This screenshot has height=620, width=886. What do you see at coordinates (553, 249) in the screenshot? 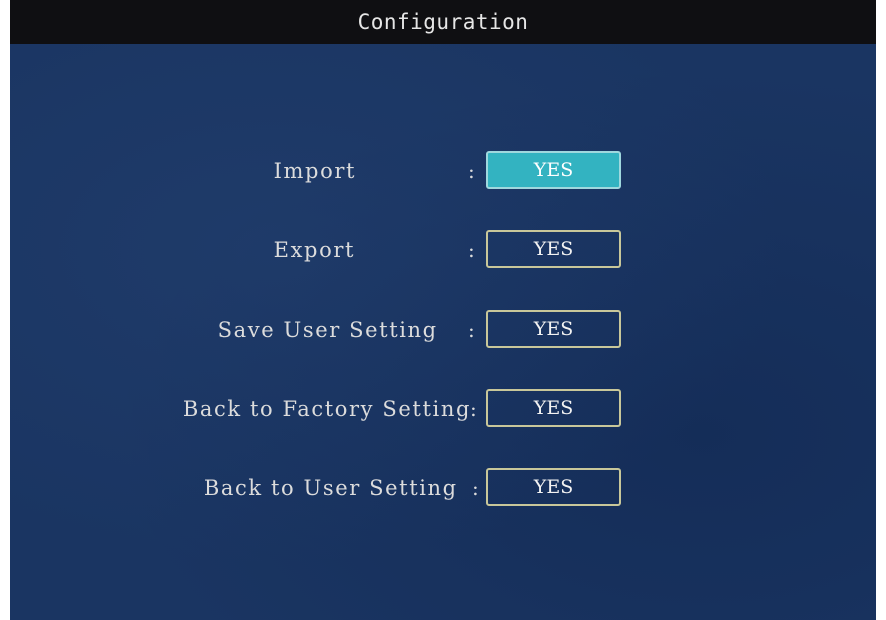
I see `export-yes-button: YES` at bounding box center [553, 249].